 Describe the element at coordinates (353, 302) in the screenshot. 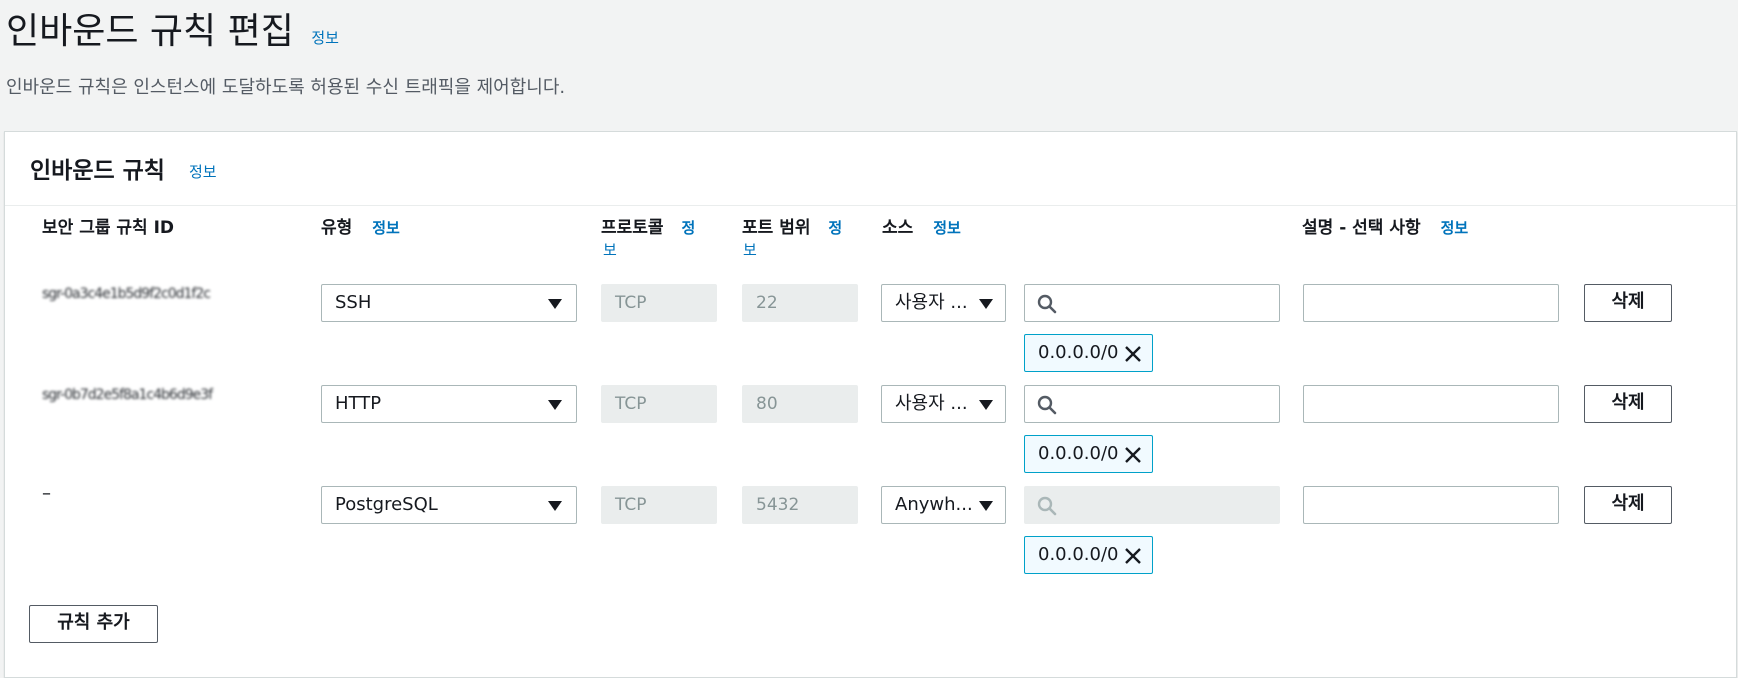

I see `type-select-value: SSH` at that location.